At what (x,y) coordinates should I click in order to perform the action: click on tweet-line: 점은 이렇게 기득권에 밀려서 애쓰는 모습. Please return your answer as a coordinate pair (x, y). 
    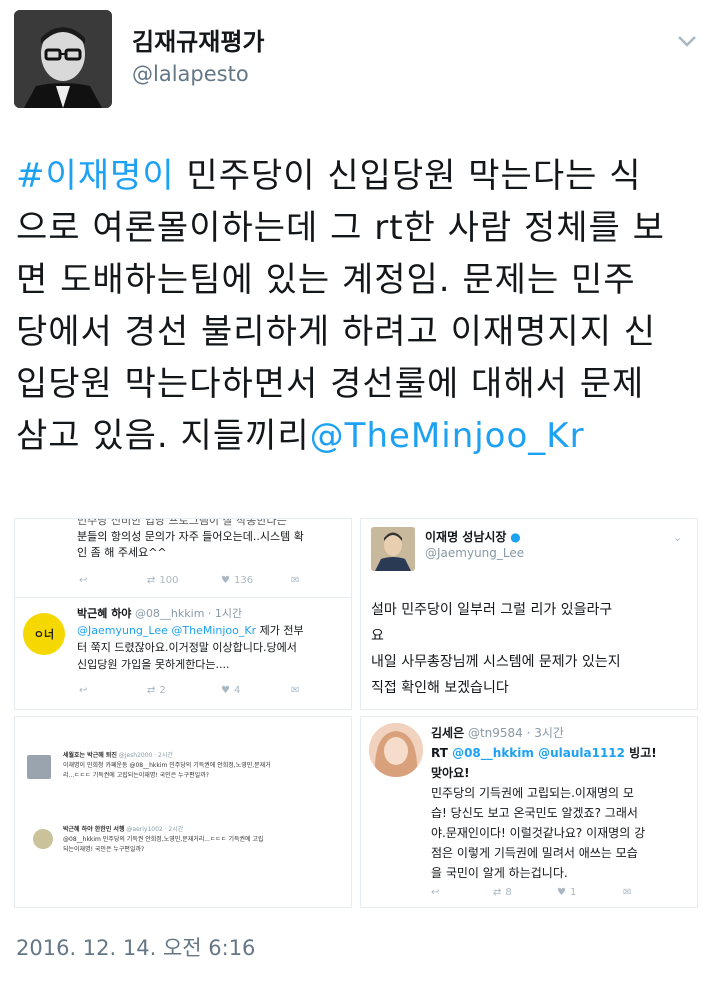
    Looking at the image, I should click on (534, 853).